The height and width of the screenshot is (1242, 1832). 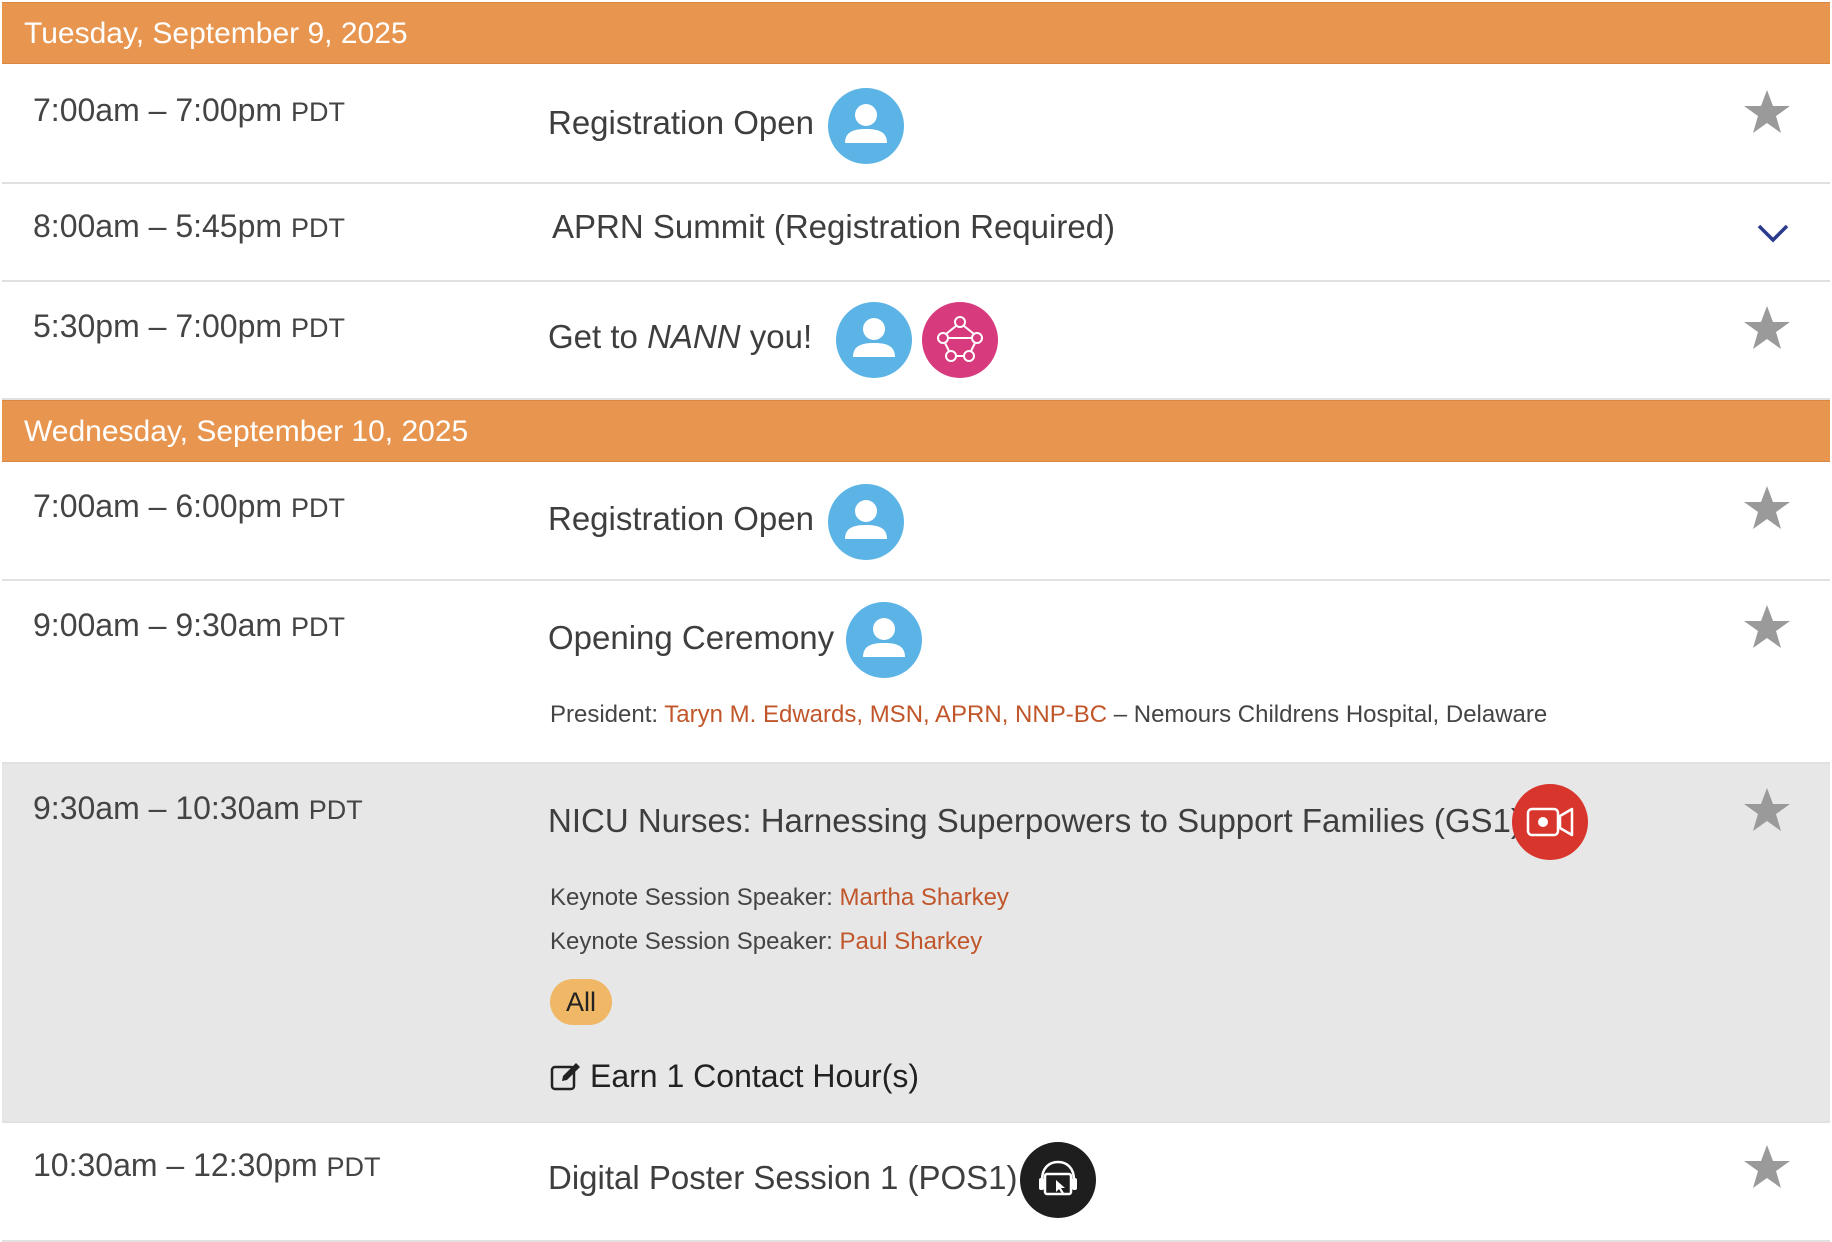 I want to click on session-time: 7:00am – 7:00pm PDT, so click(x=189, y=110).